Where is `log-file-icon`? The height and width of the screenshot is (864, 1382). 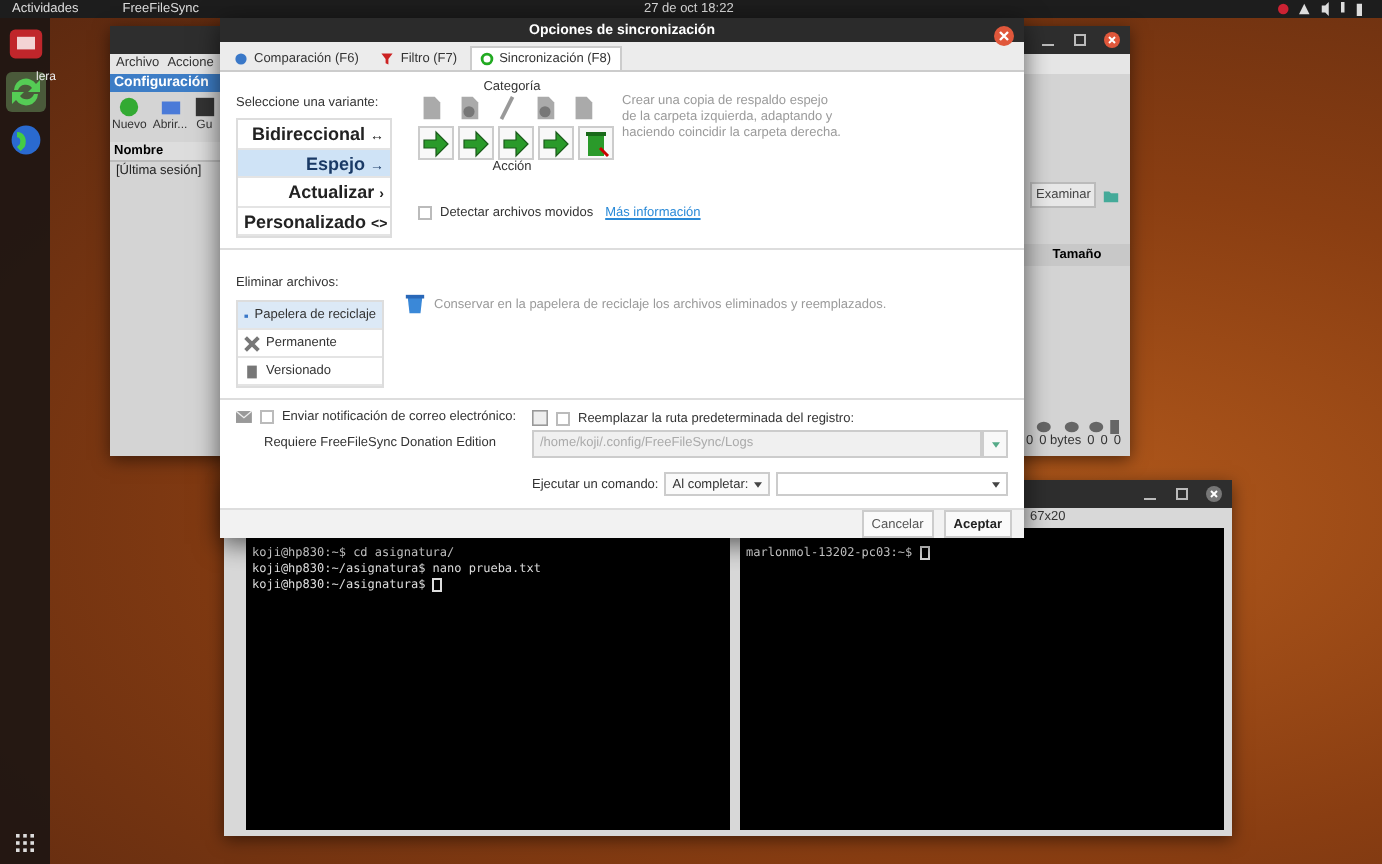
log-file-icon is located at coordinates (540, 418).